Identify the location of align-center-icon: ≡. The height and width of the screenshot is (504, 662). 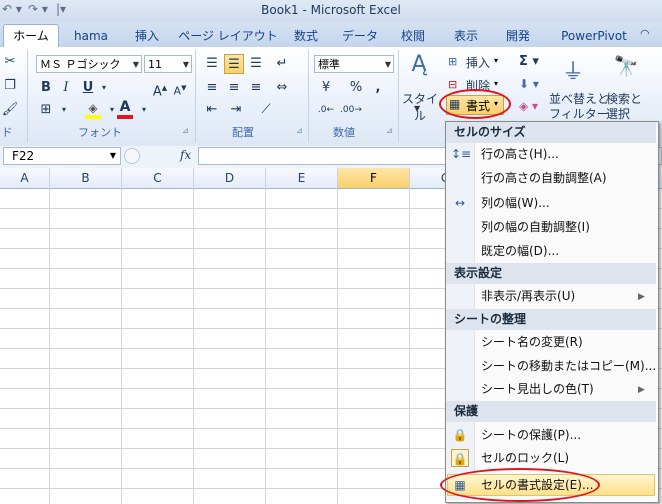
(234, 88).